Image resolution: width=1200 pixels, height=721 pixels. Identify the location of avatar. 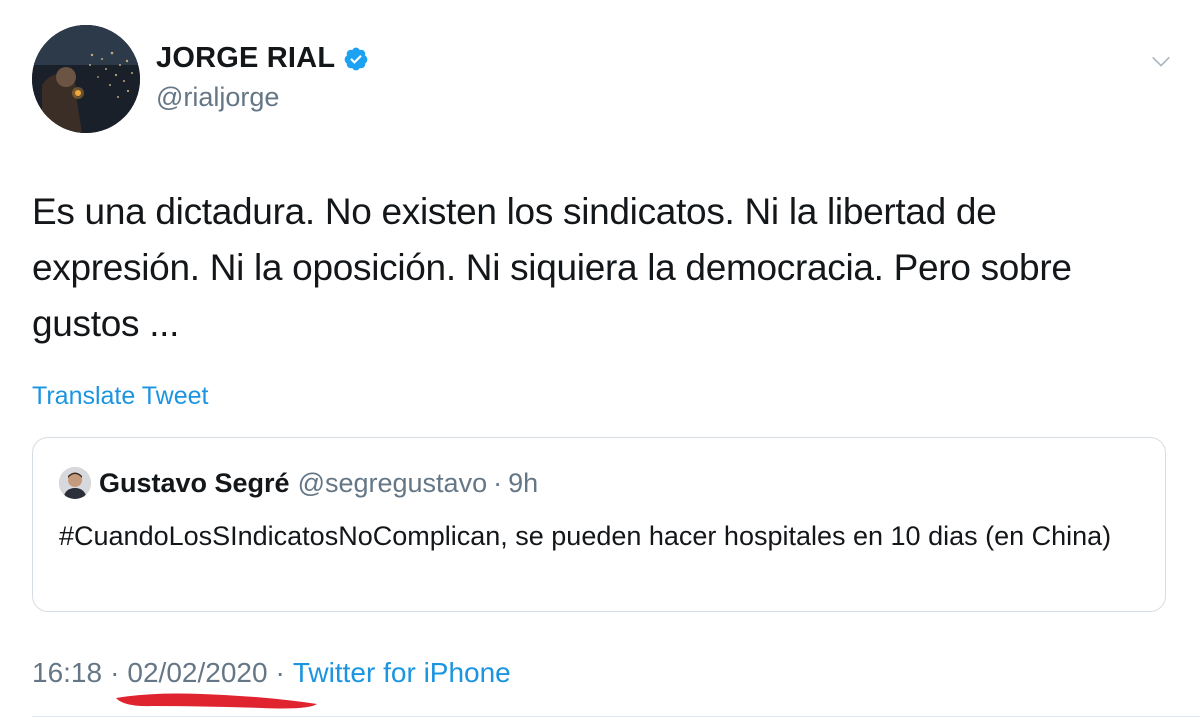
(86, 79).